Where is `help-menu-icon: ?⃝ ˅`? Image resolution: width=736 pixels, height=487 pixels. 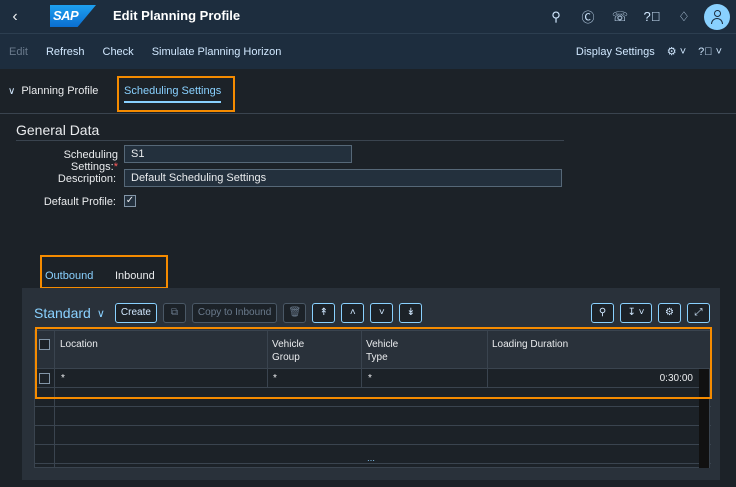 help-menu-icon: ?⃝ ˅ is located at coordinates (710, 52).